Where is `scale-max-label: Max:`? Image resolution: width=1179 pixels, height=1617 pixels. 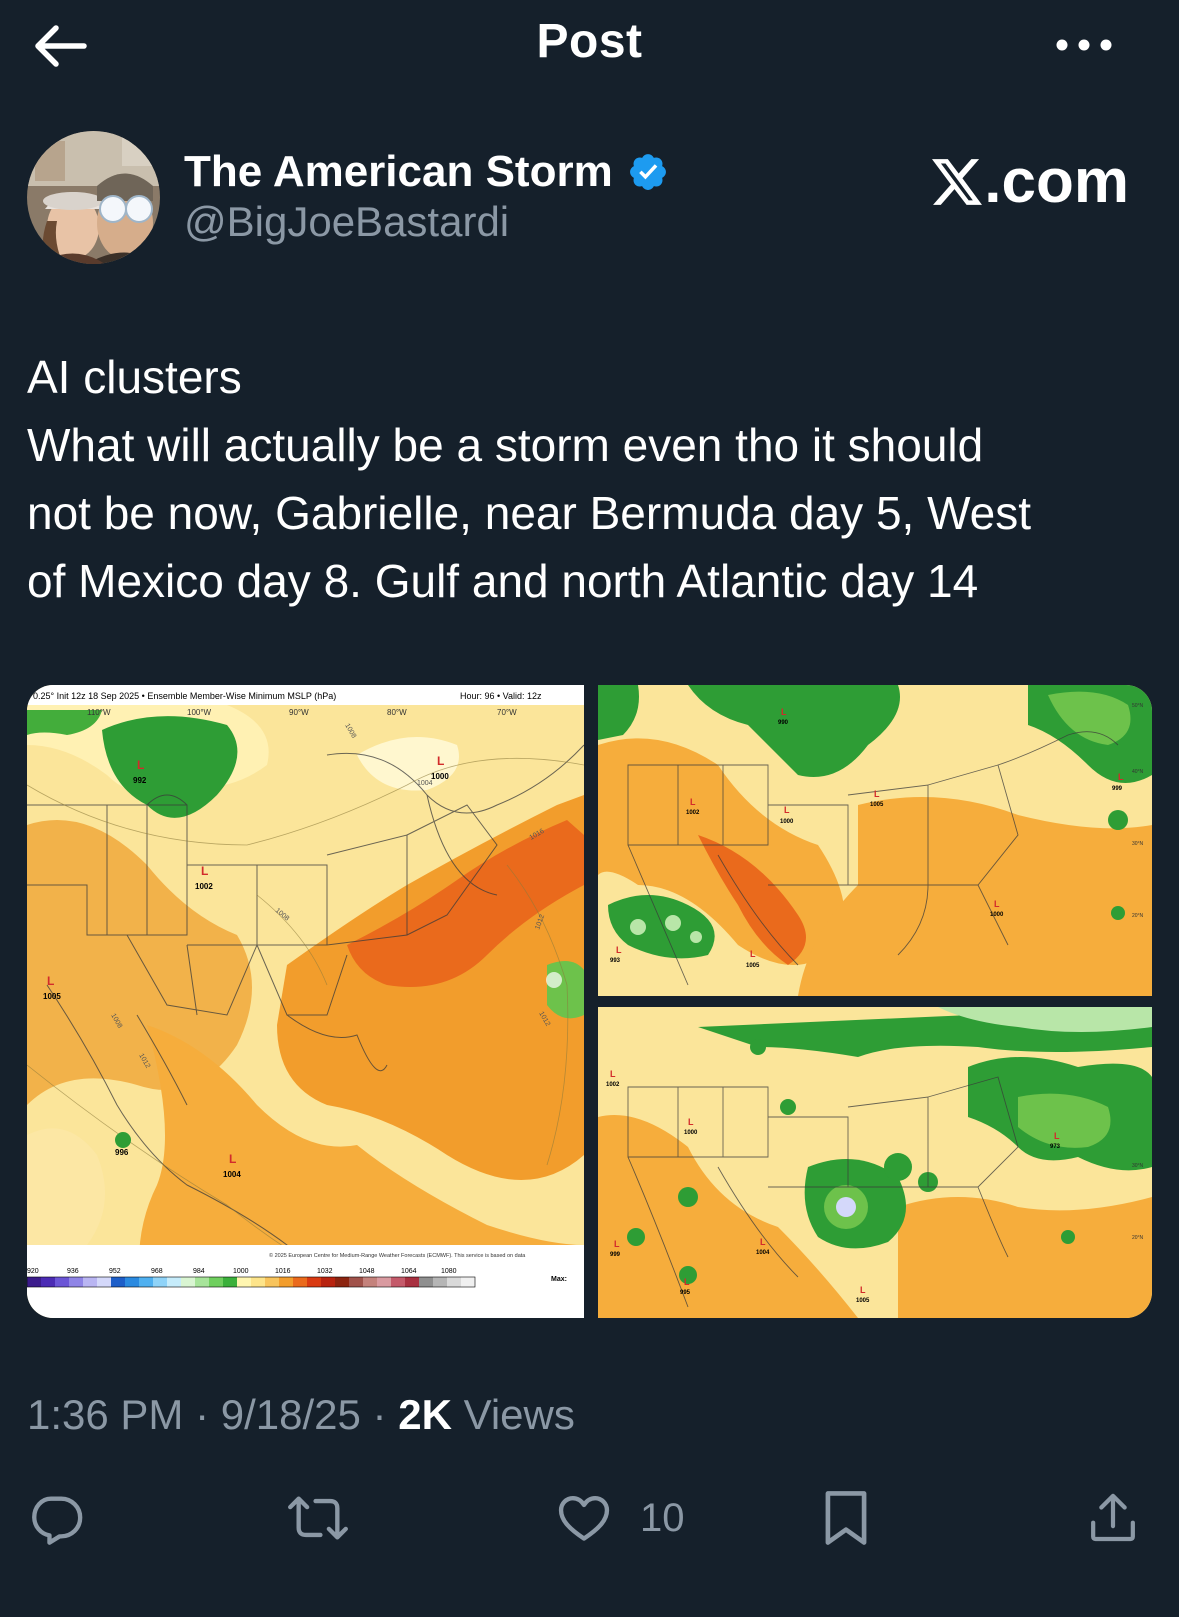 scale-max-label: Max: is located at coordinates (559, 1279).